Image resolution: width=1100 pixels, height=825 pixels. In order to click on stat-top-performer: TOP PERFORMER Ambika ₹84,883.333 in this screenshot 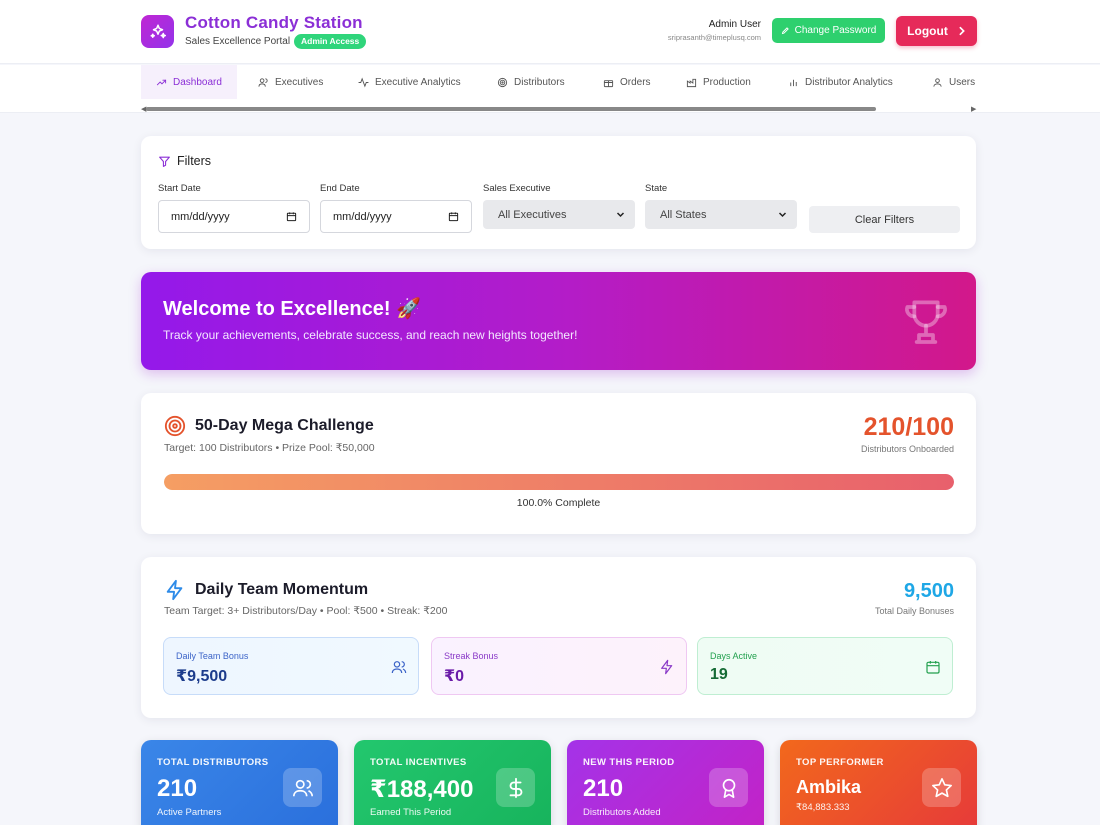, I will do `click(878, 782)`.